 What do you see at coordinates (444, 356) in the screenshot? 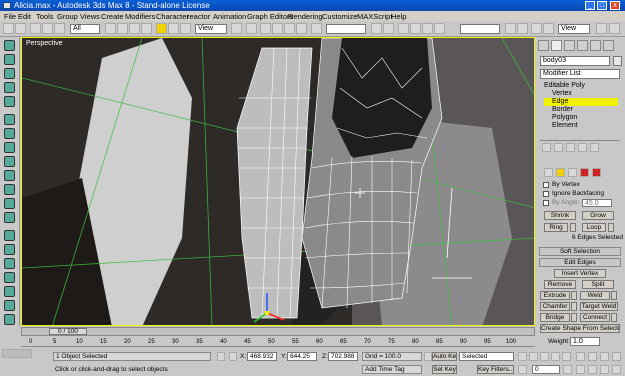
I see `auto-key-button: Auto Key` at bounding box center [444, 356].